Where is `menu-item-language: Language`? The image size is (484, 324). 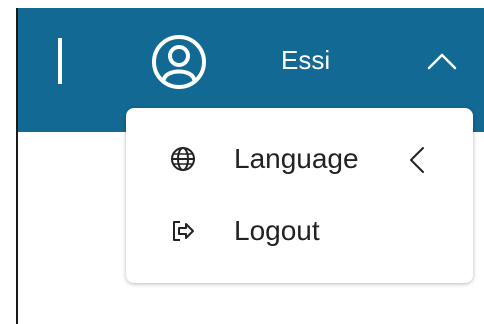 menu-item-language: Language is located at coordinates (299, 160).